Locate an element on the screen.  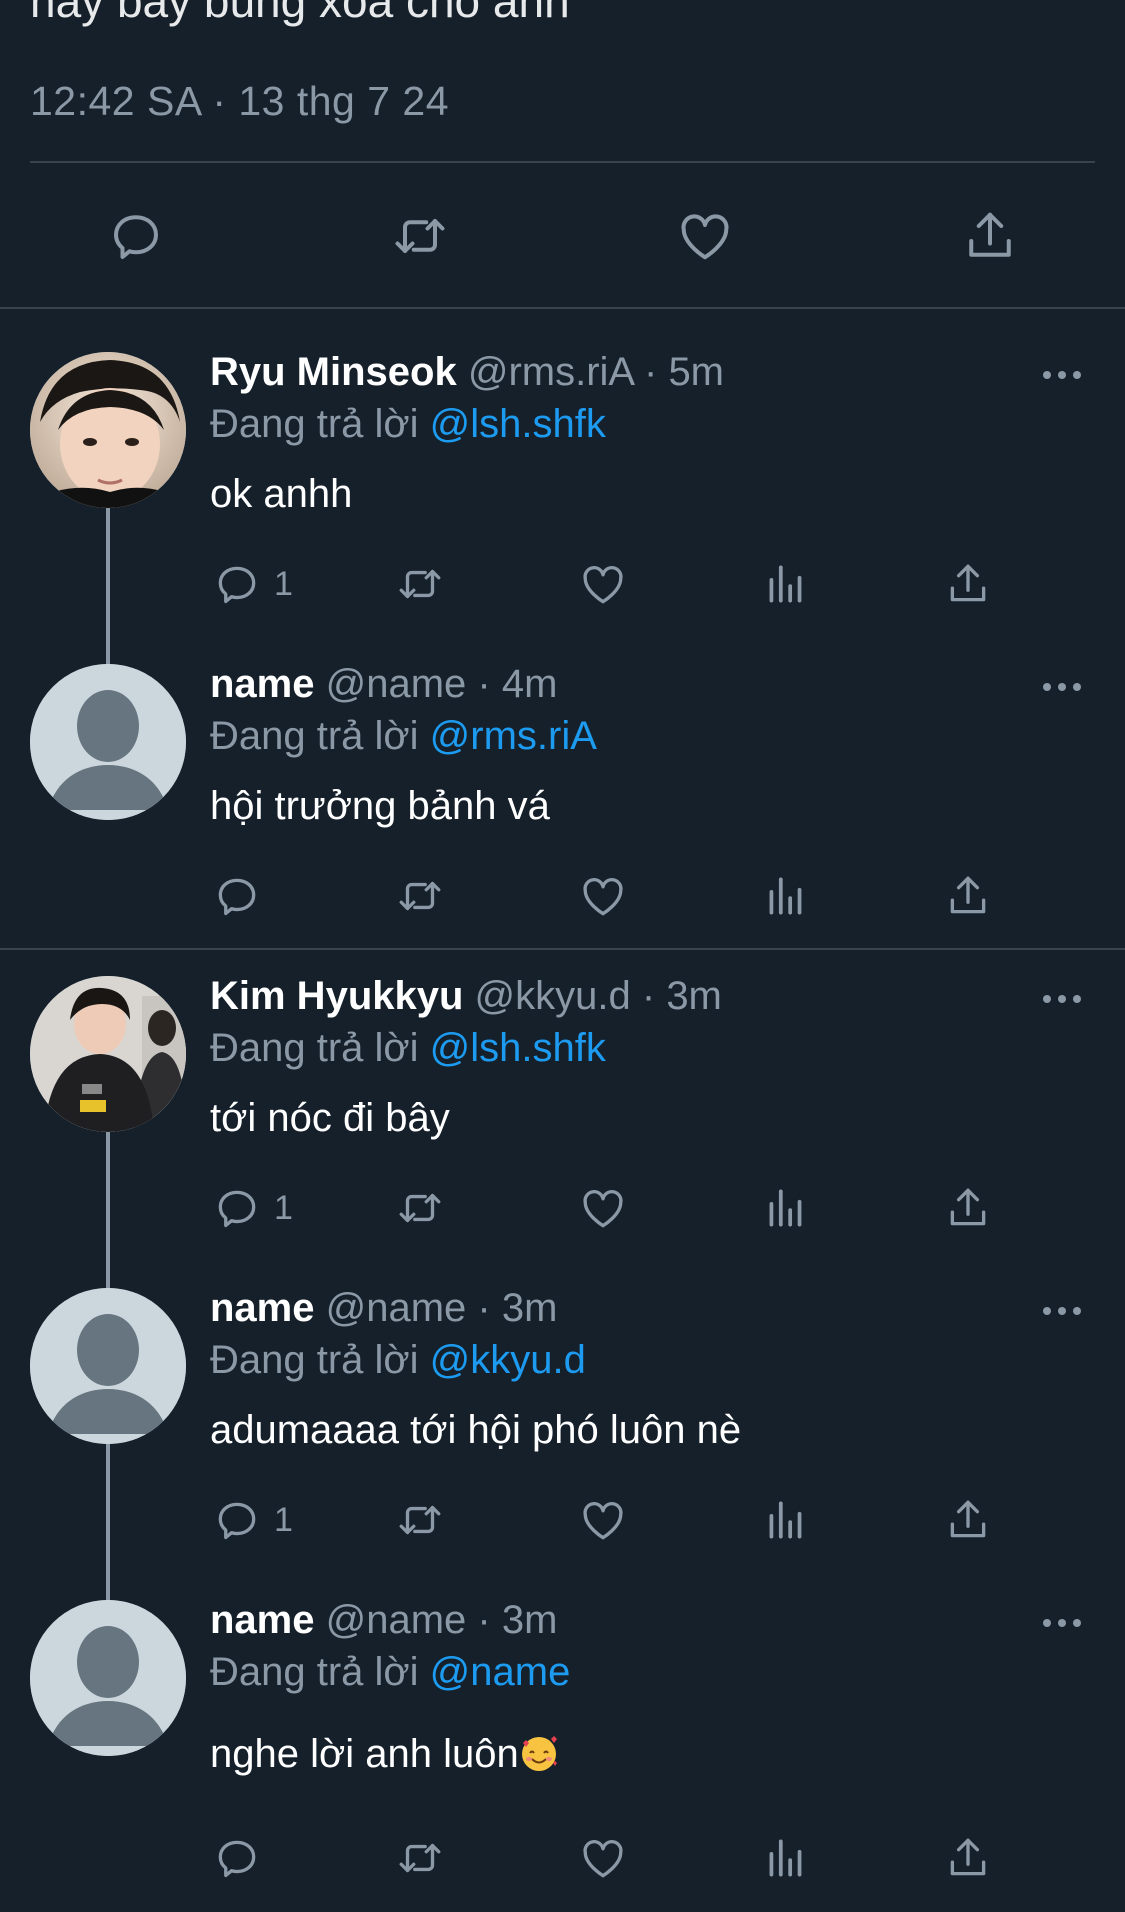
tweet-header: name @name · 3m is located at coordinates (383, 1620).